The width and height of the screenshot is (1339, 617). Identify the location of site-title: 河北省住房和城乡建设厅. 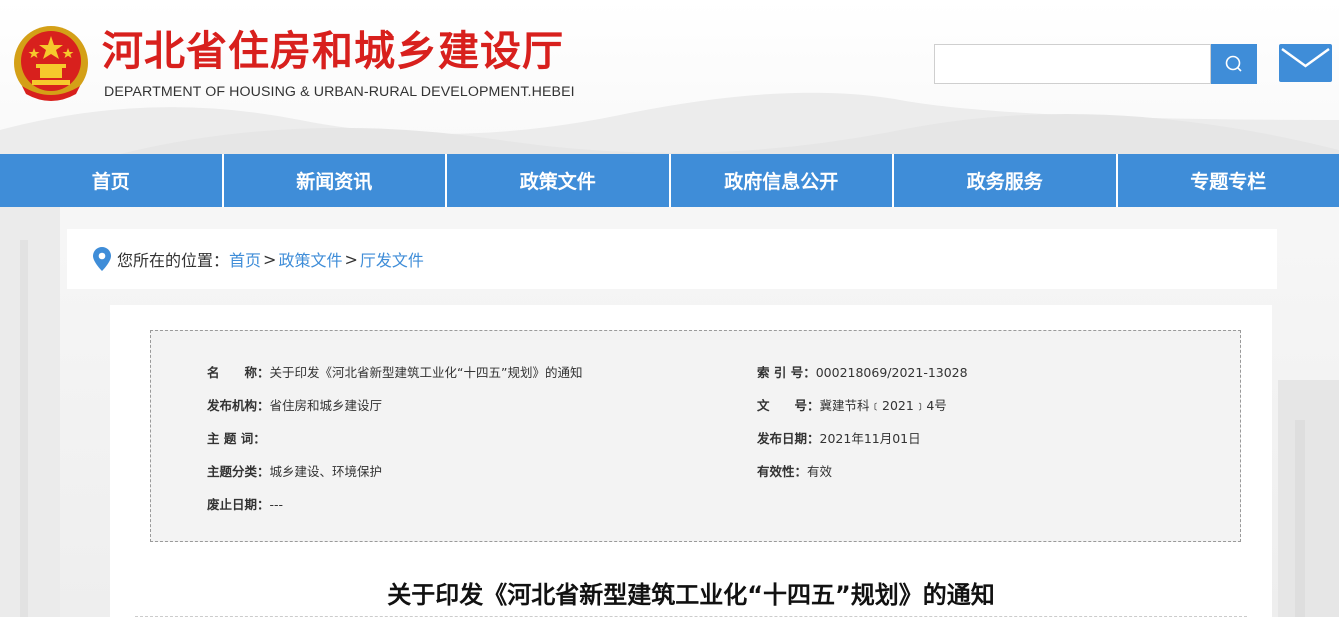
(333, 51).